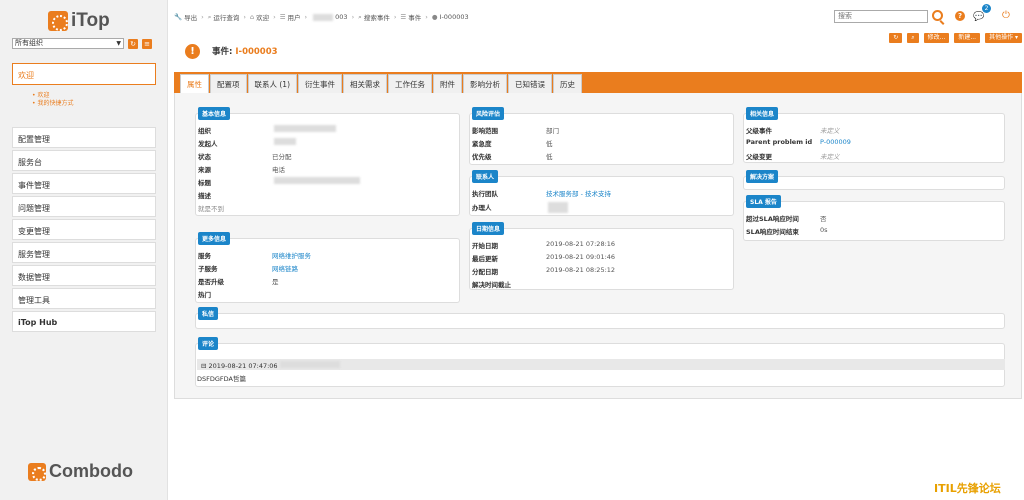  I want to click on search-icon: ⌕, so click(360, 16).